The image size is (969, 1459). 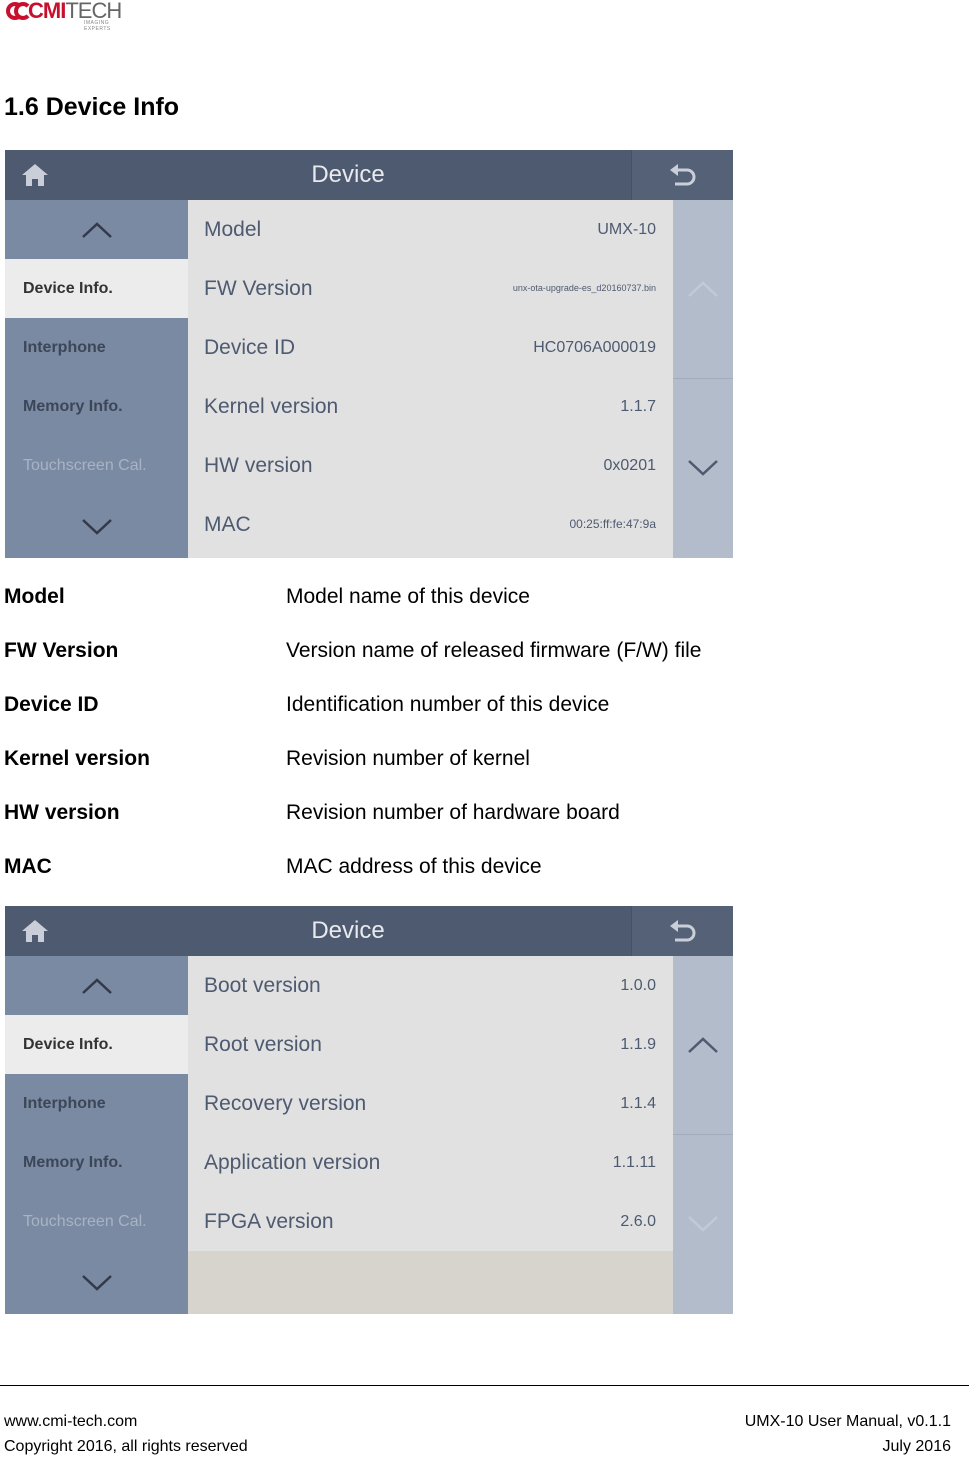 I want to click on info-row-boot-version: Boot version 1.0.0, so click(x=430, y=986).